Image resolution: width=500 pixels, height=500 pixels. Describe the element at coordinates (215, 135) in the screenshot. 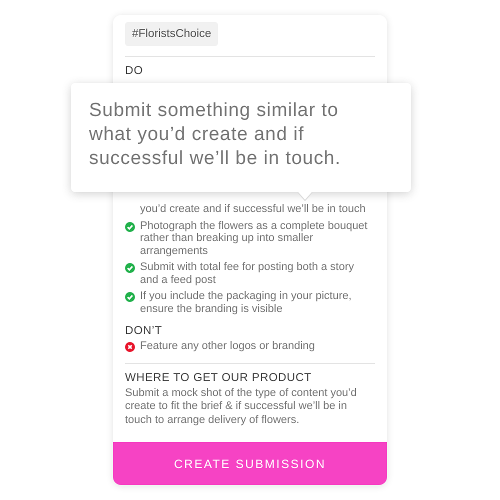

I see `tooltip-text: Submit something similar to what you’d create and if successful we’ll be in touch.` at that location.